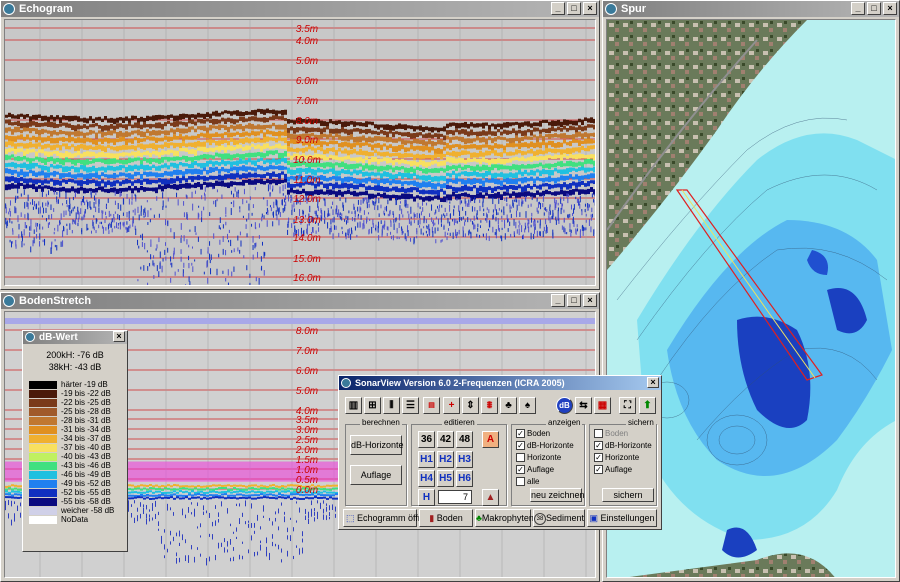 This screenshot has width=900, height=582. I want to click on echogram-titlebar: Echogram _ □ ×, so click(300, 9).